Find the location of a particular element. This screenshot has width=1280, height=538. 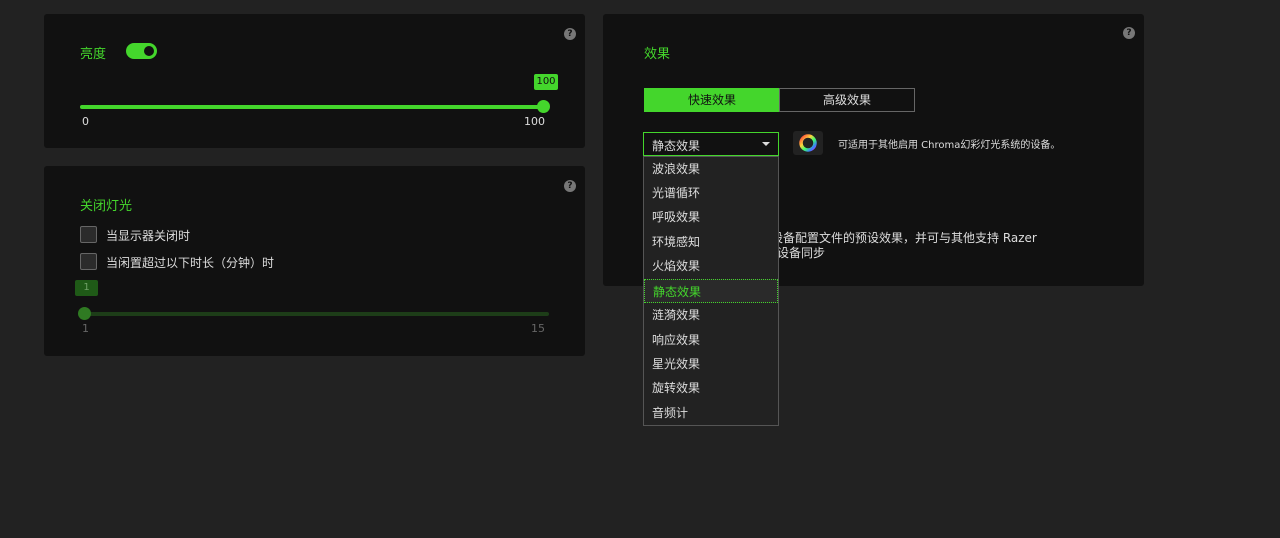

menu-item-ripple: 涟漪效果 is located at coordinates (711, 315).